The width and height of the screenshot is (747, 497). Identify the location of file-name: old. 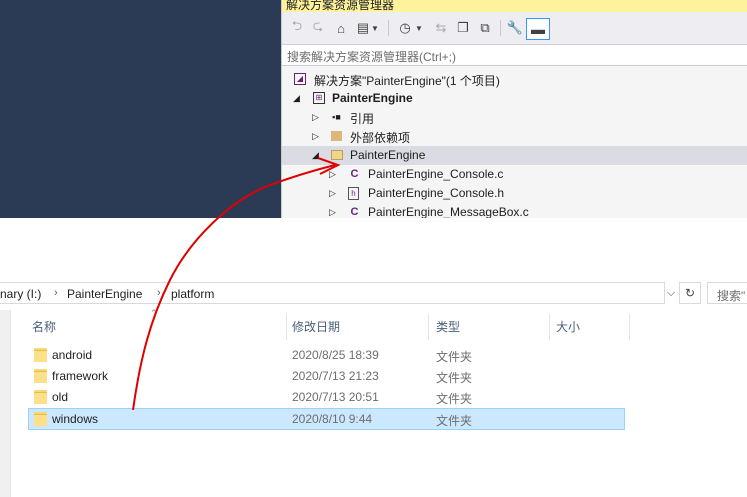
(60, 397).